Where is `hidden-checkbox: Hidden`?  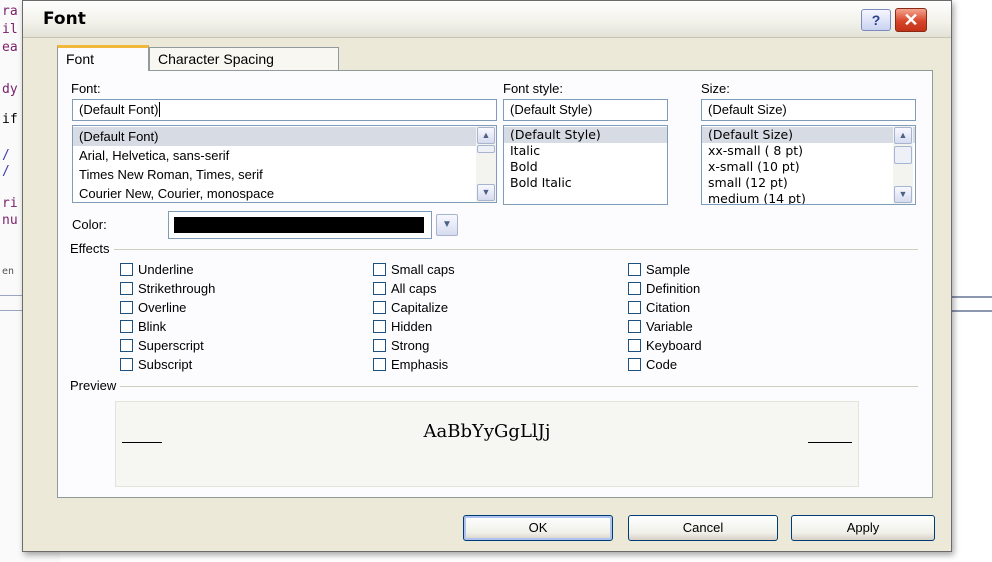 hidden-checkbox: Hidden is located at coordinates (402, 327).